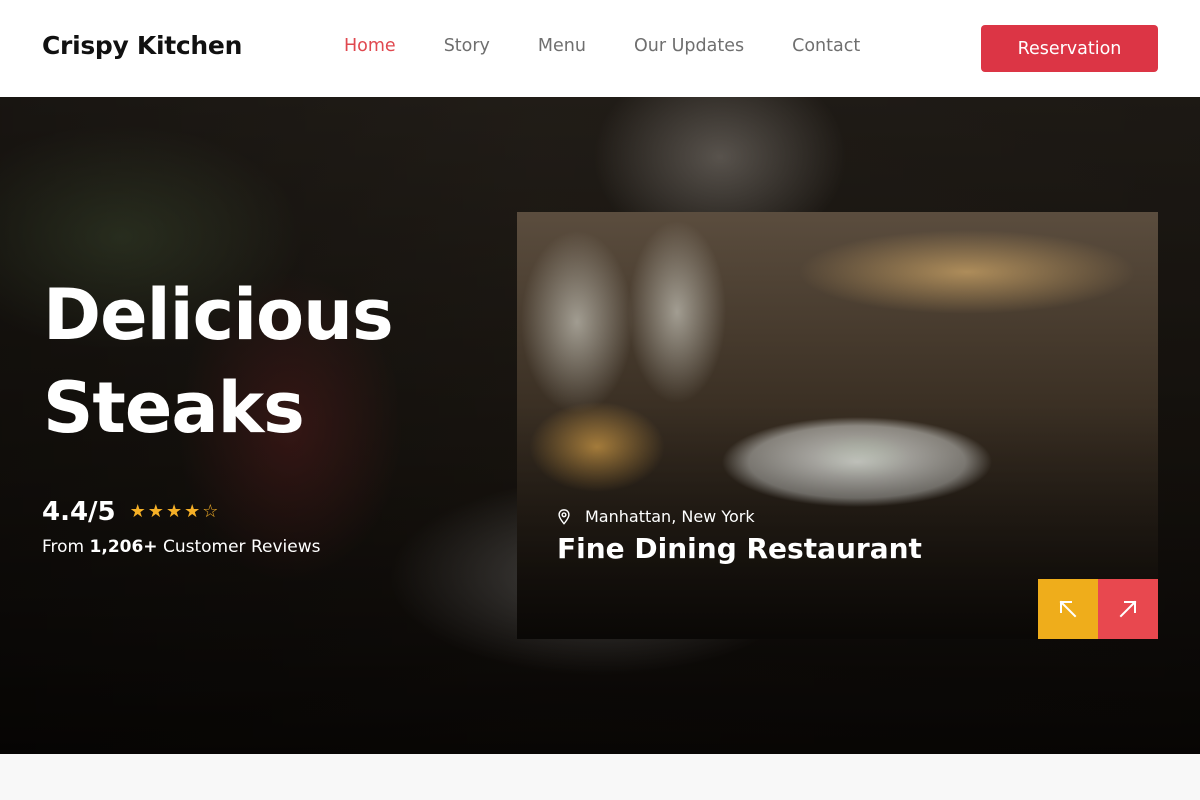 The image size is (1200, 800). What do you see at coordinates (826, 46) in the screenshot?
I see `nav-item-contact: Contact` at bounding box center [826, 46].